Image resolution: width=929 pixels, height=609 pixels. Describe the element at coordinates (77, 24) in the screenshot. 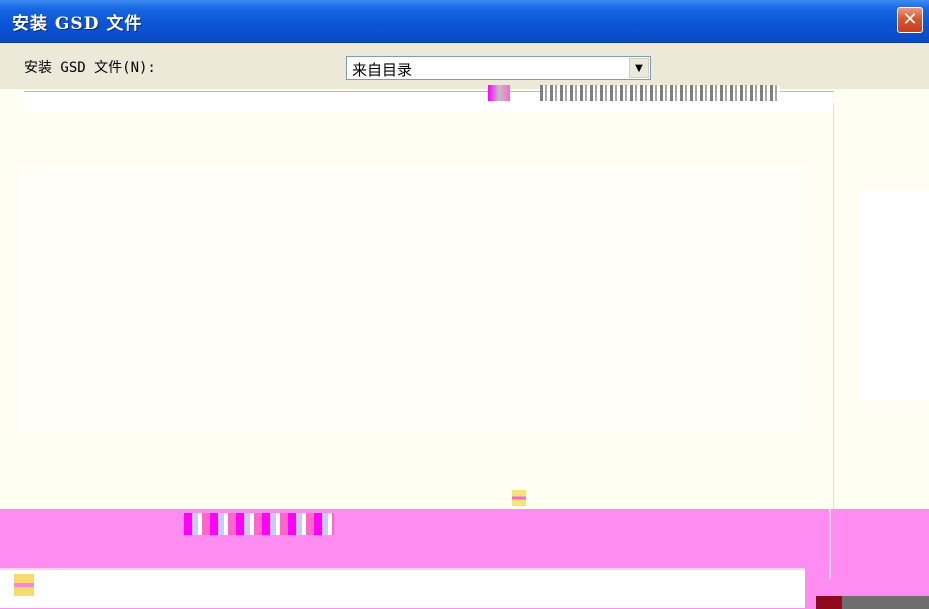

I see `window-title: 安装 GSD 文件` at that location.